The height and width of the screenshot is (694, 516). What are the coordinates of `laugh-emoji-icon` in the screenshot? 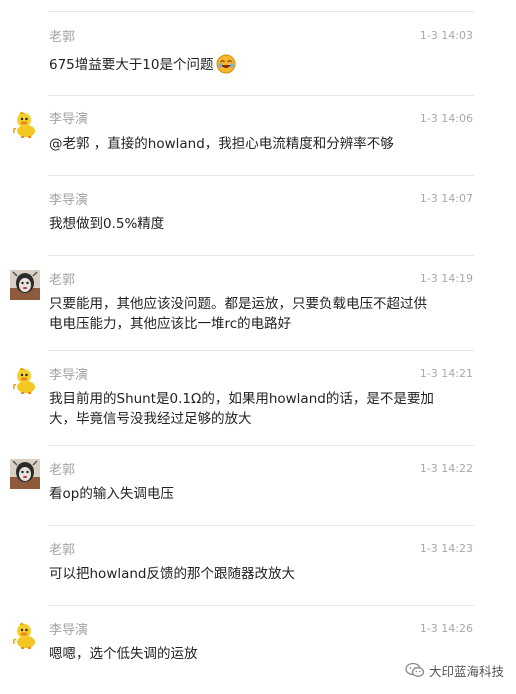 It's located at (226, 67).